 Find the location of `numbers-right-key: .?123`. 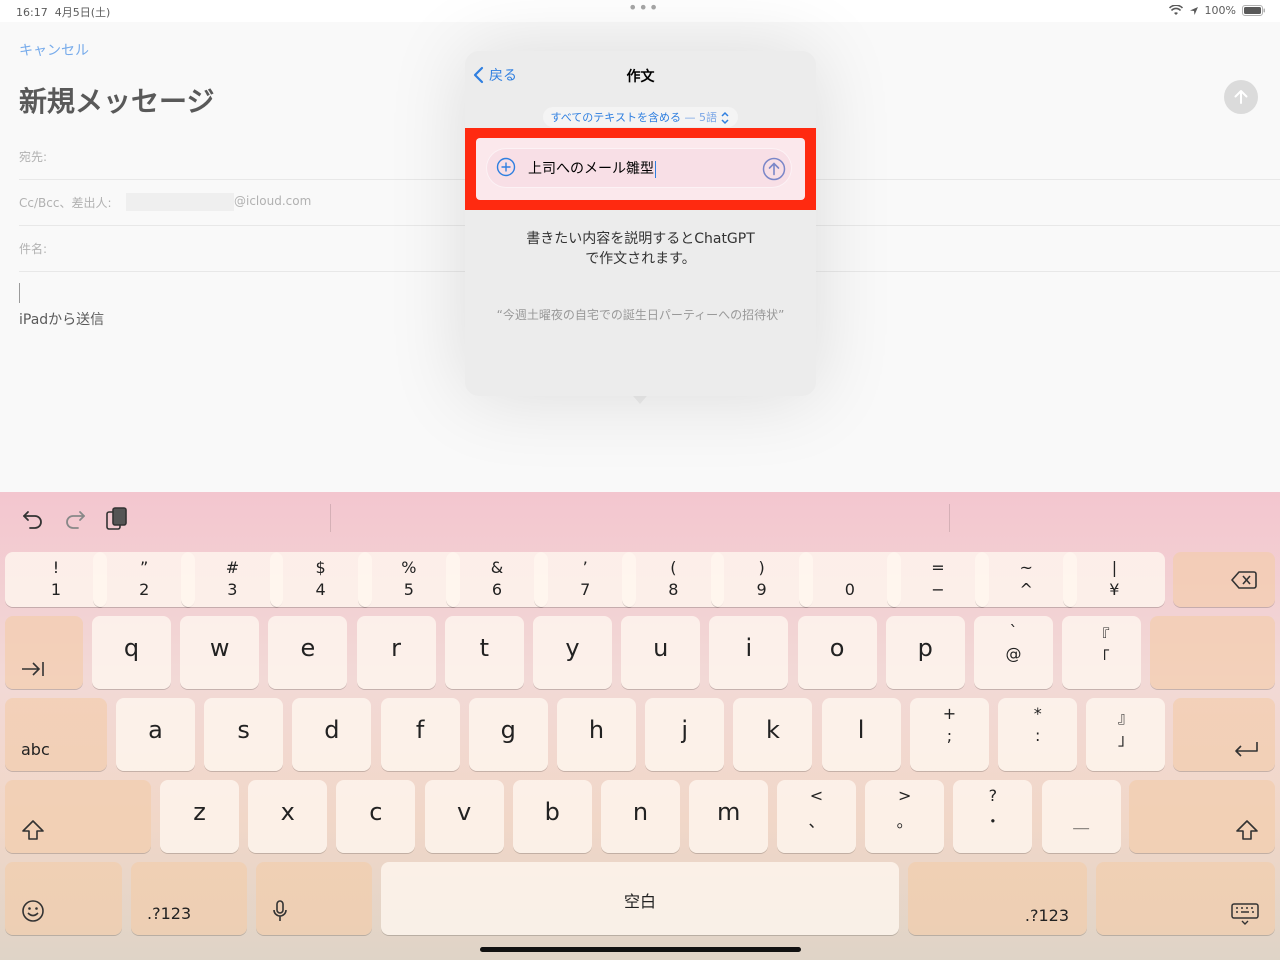

numbers-right-key: .?123 is located at coordinates (997, 898).